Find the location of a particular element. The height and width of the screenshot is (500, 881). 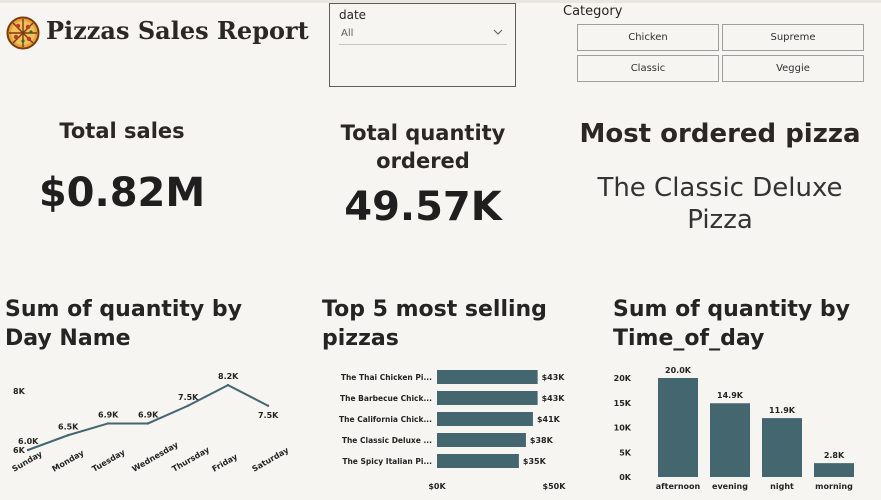

time-category-label: afternoon is located at coordinates (678, 486).